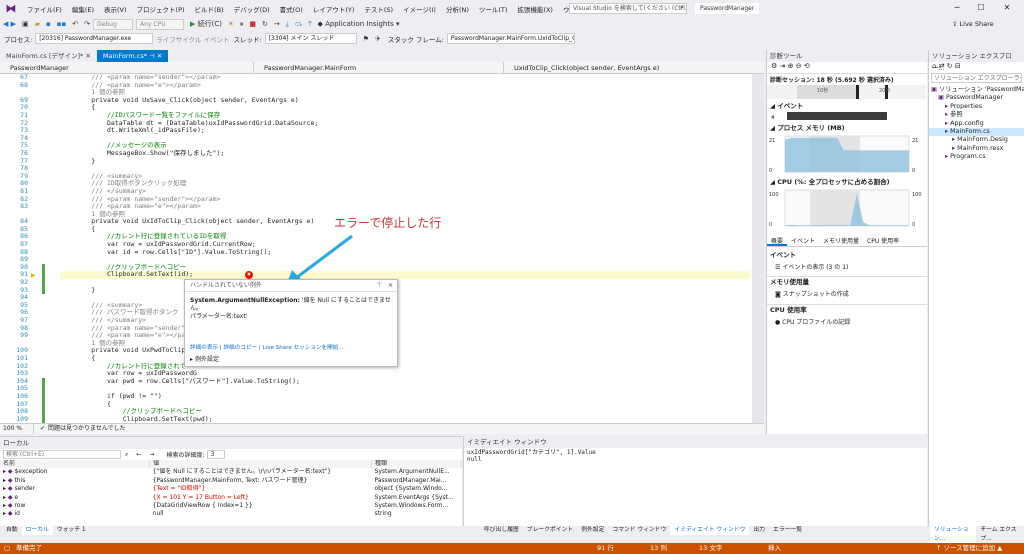 Image resolution: width=1024 pixels, height=554 pixels. Describe the element at coordinates (405, 419) in the screenshot. I see `code-line: Clipboard.SetText(pwd);` at that location.